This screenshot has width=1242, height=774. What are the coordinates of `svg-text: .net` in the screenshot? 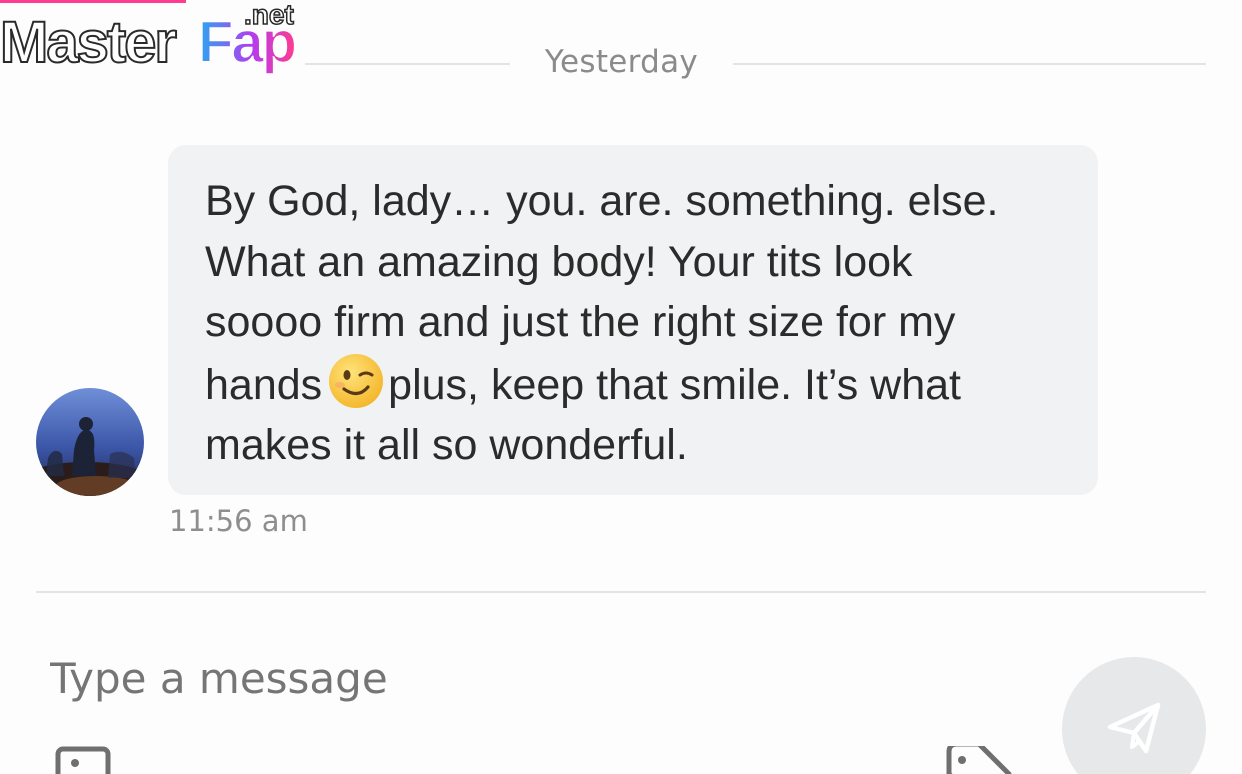 It's located at (269, 15).